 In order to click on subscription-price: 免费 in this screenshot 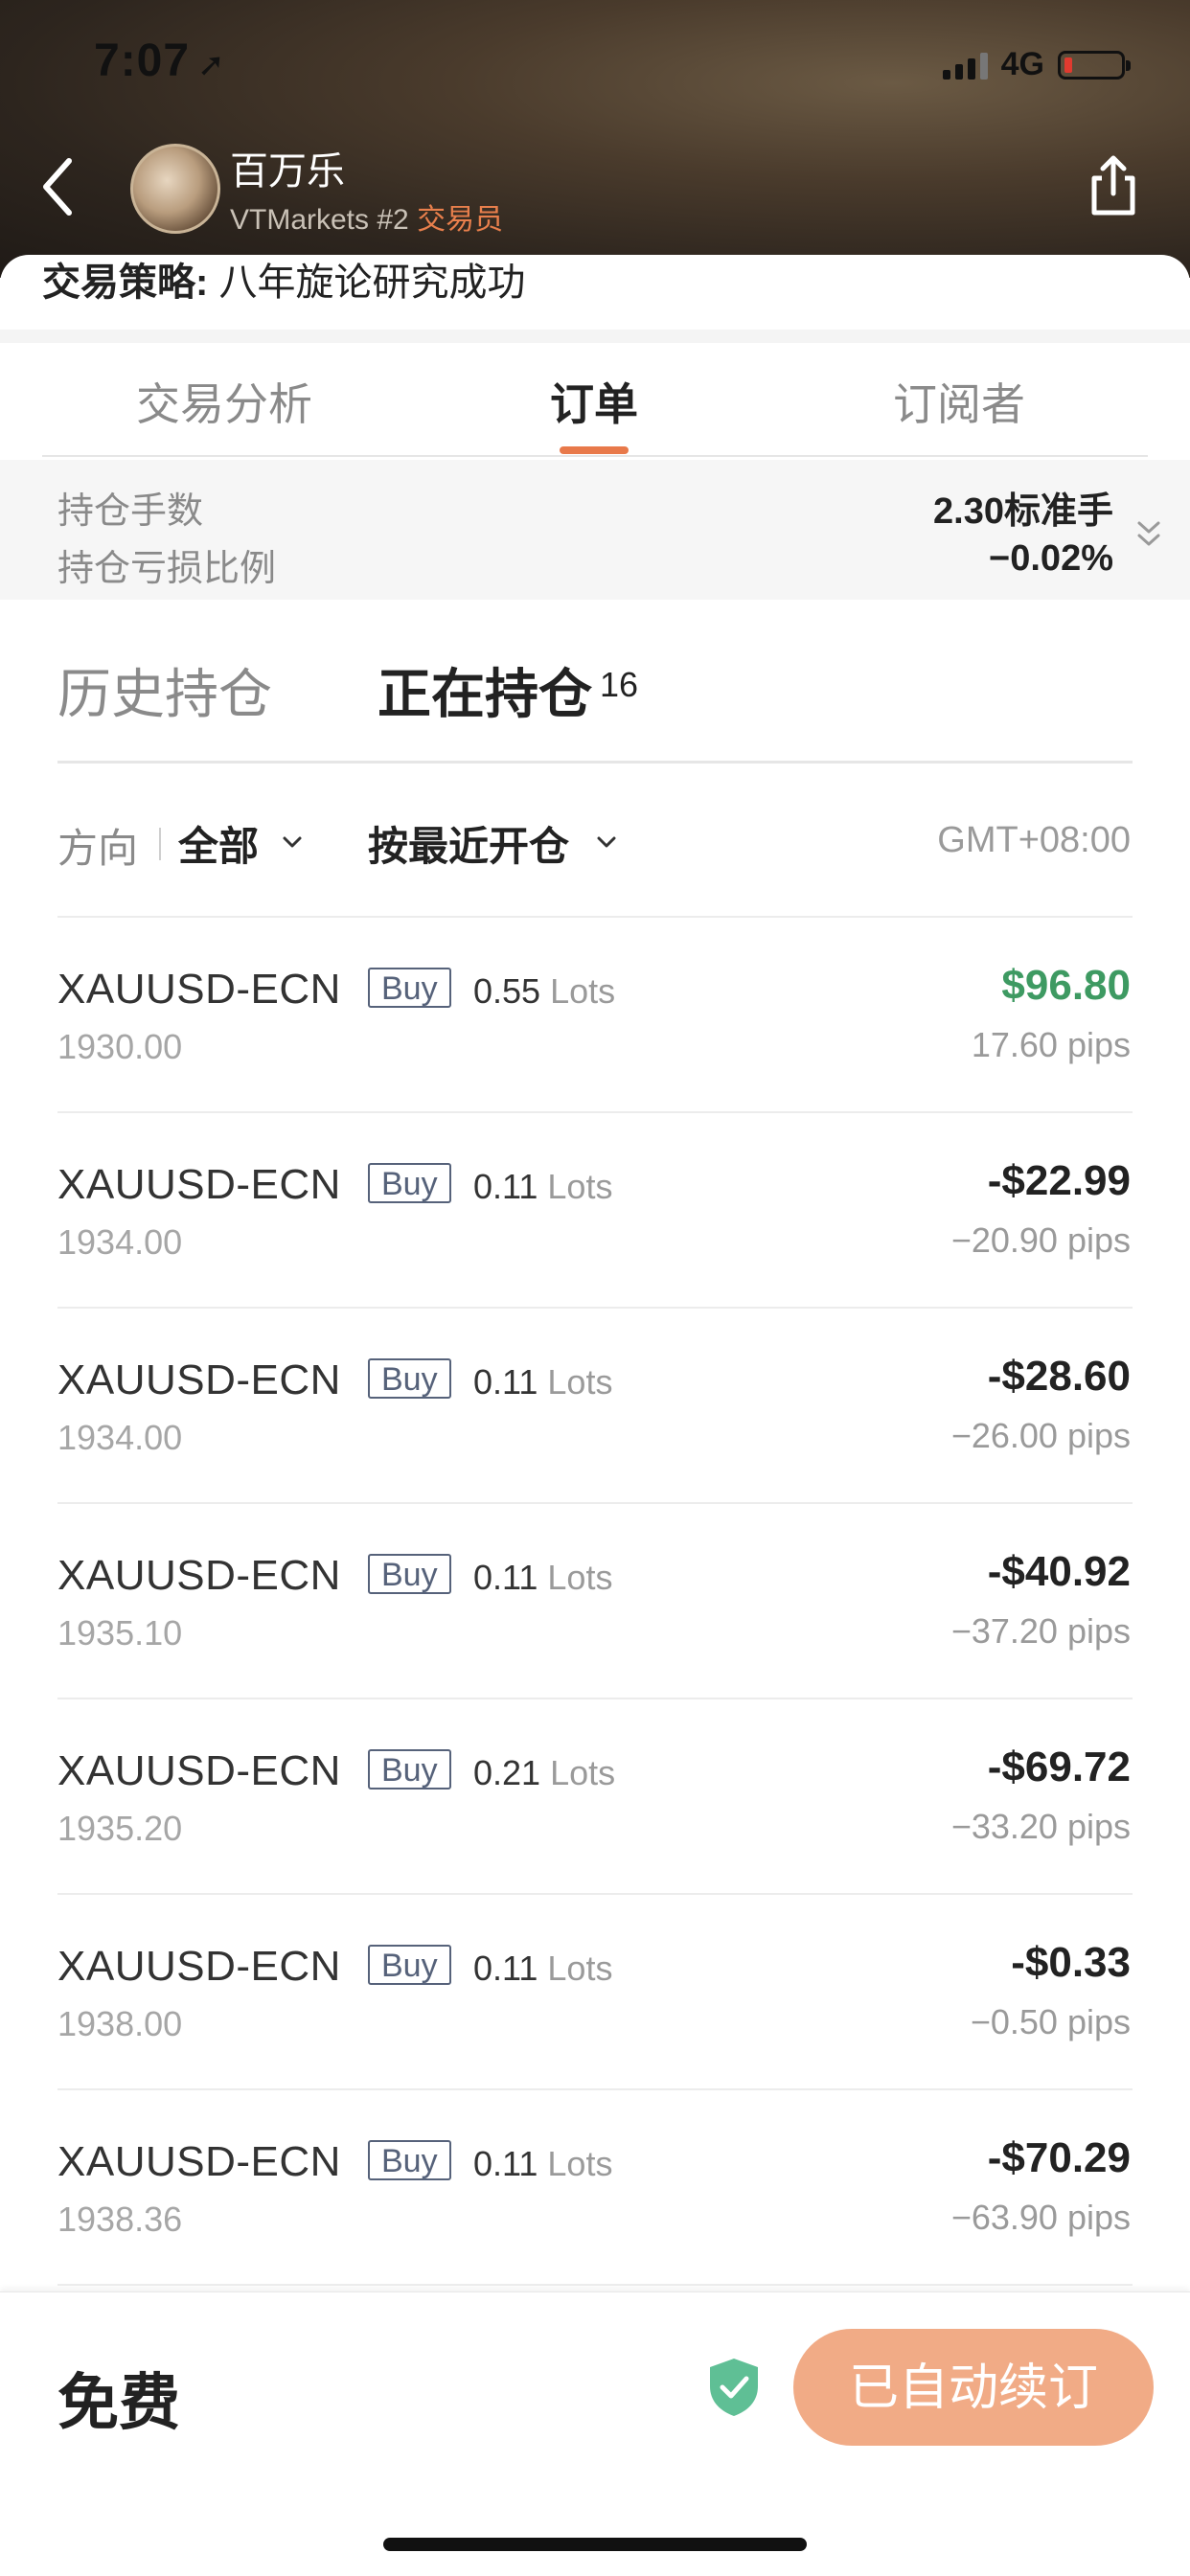, I will do `click(119, 2402)`.